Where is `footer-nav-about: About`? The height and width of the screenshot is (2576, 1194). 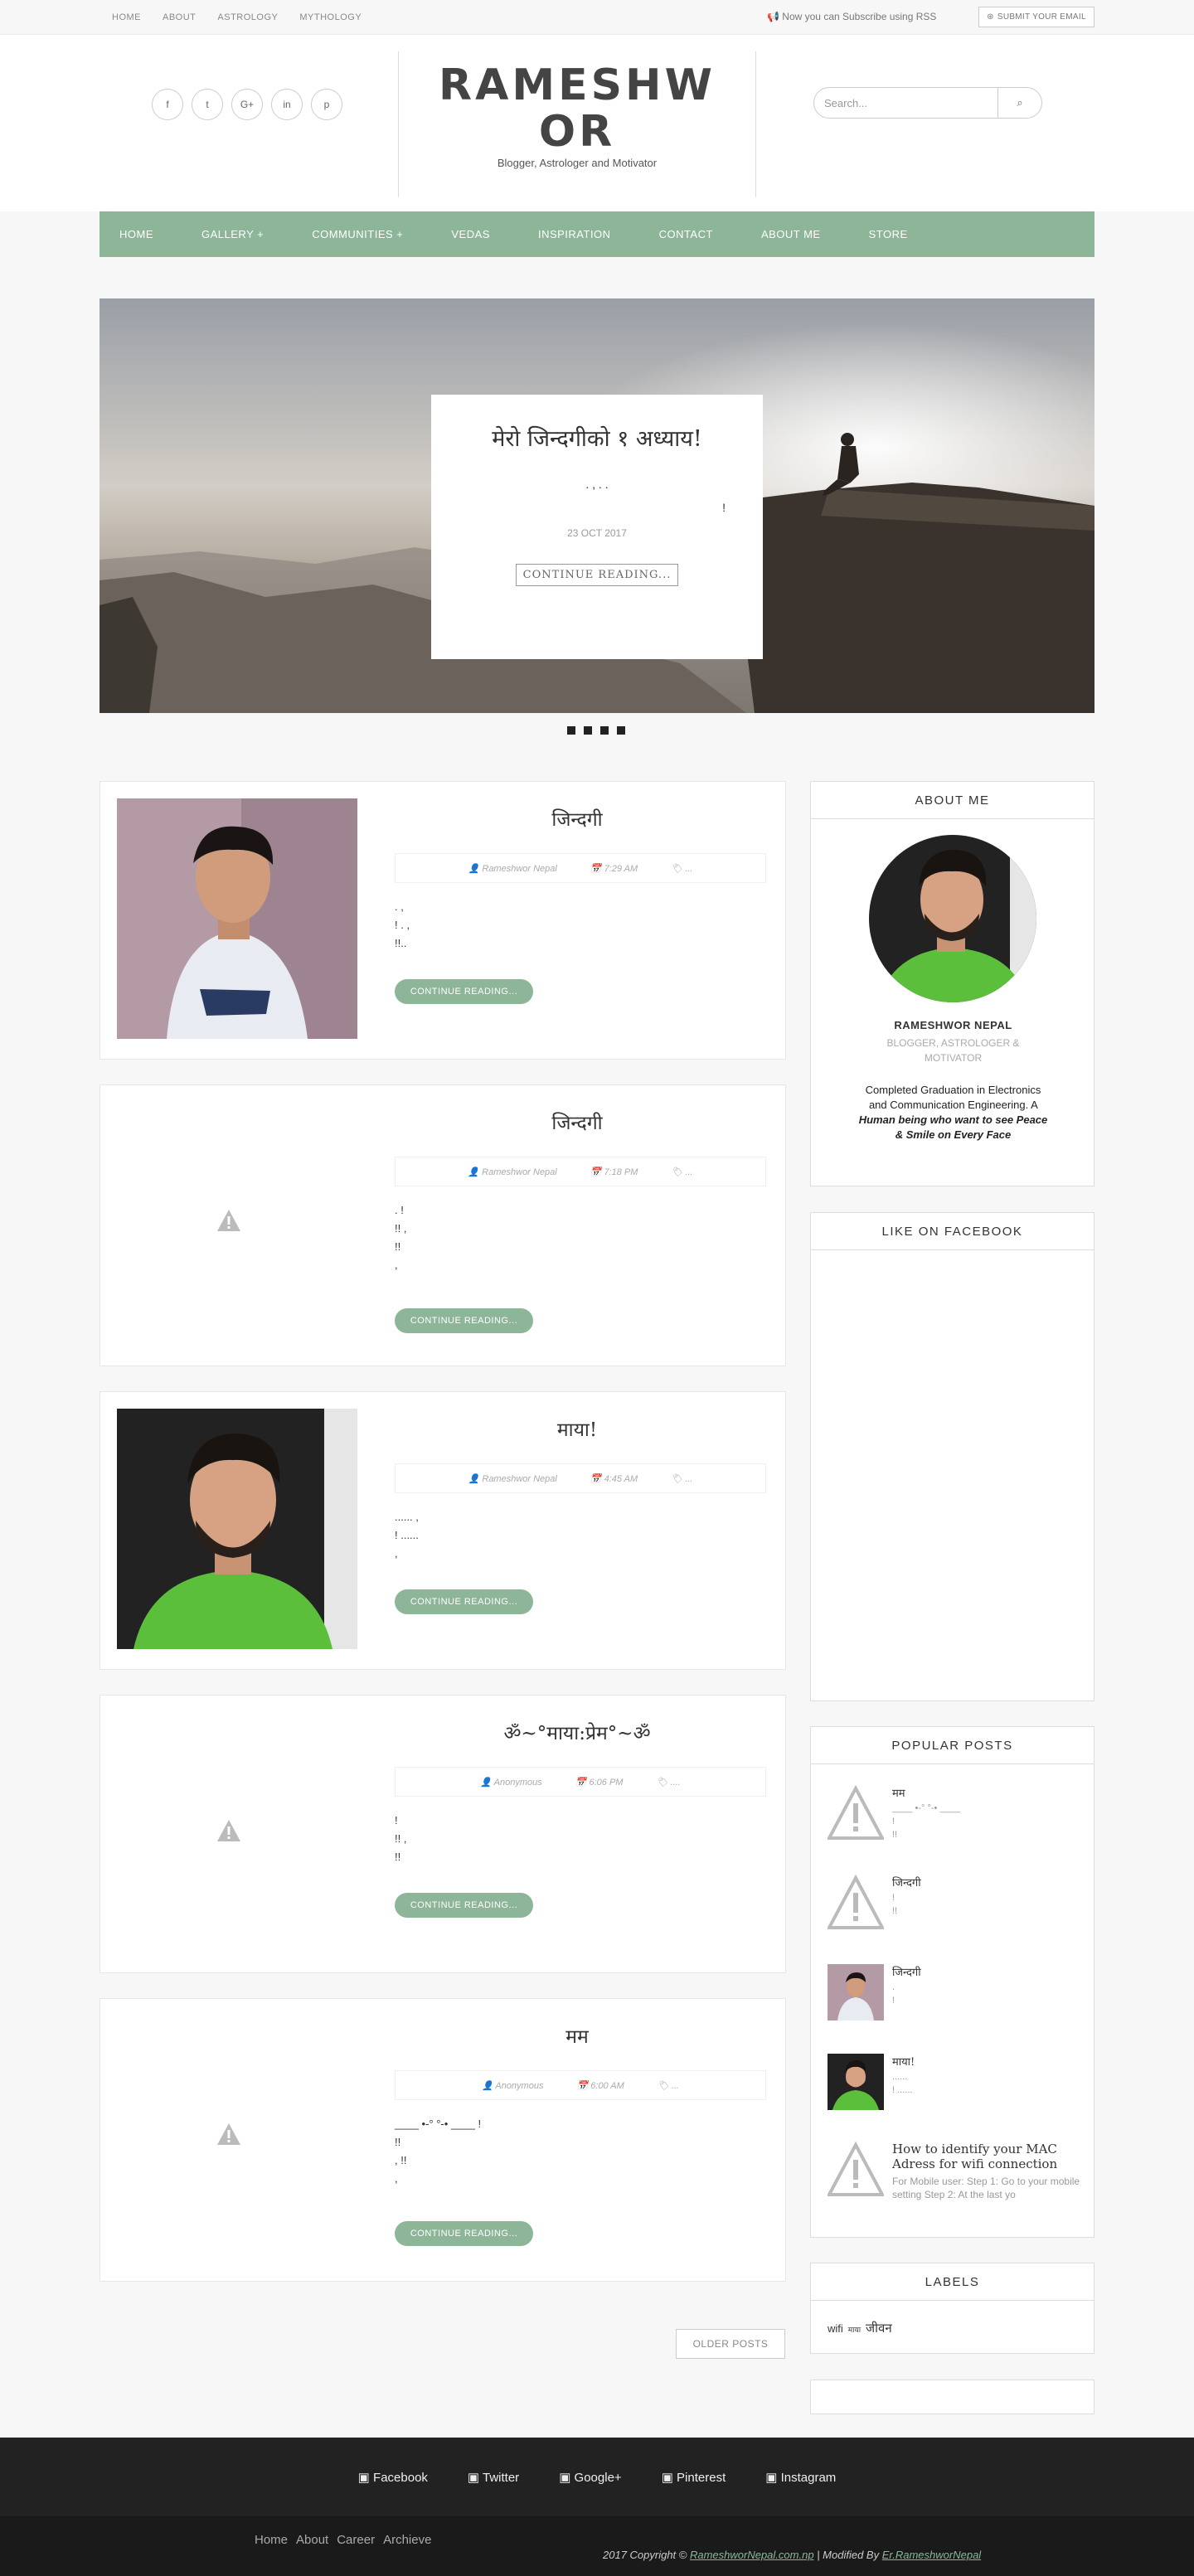 footer-nav-about: About is located at coordinates (312, 2540).